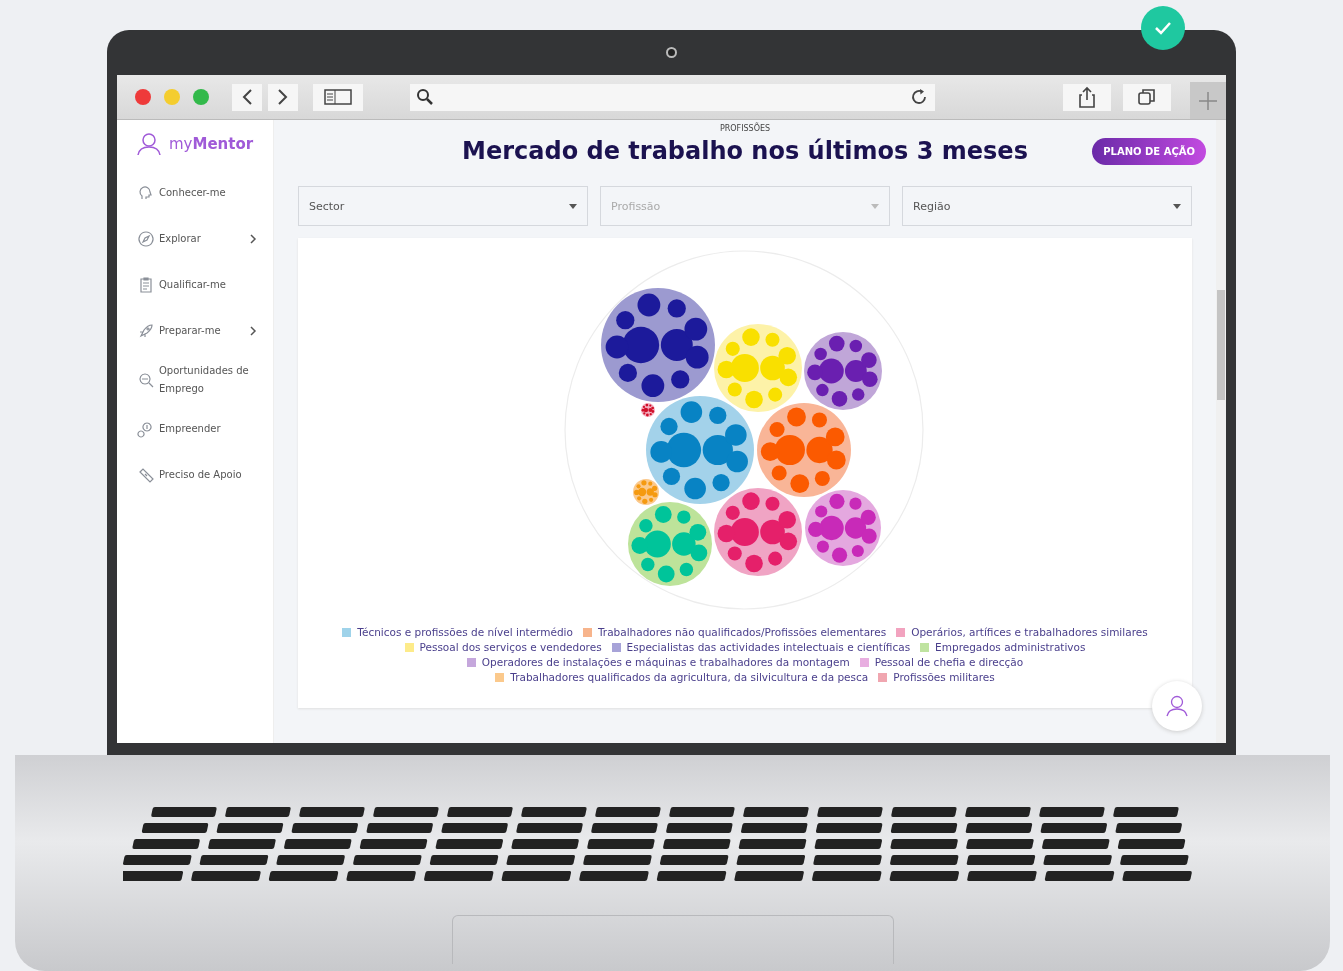 Image resolution: width=1343 pixels, height=971 pixels. I want to click on legend-label: Trabalhadores qualificados da agricultura, da silvicultura e da pesca, so click(689, 677).